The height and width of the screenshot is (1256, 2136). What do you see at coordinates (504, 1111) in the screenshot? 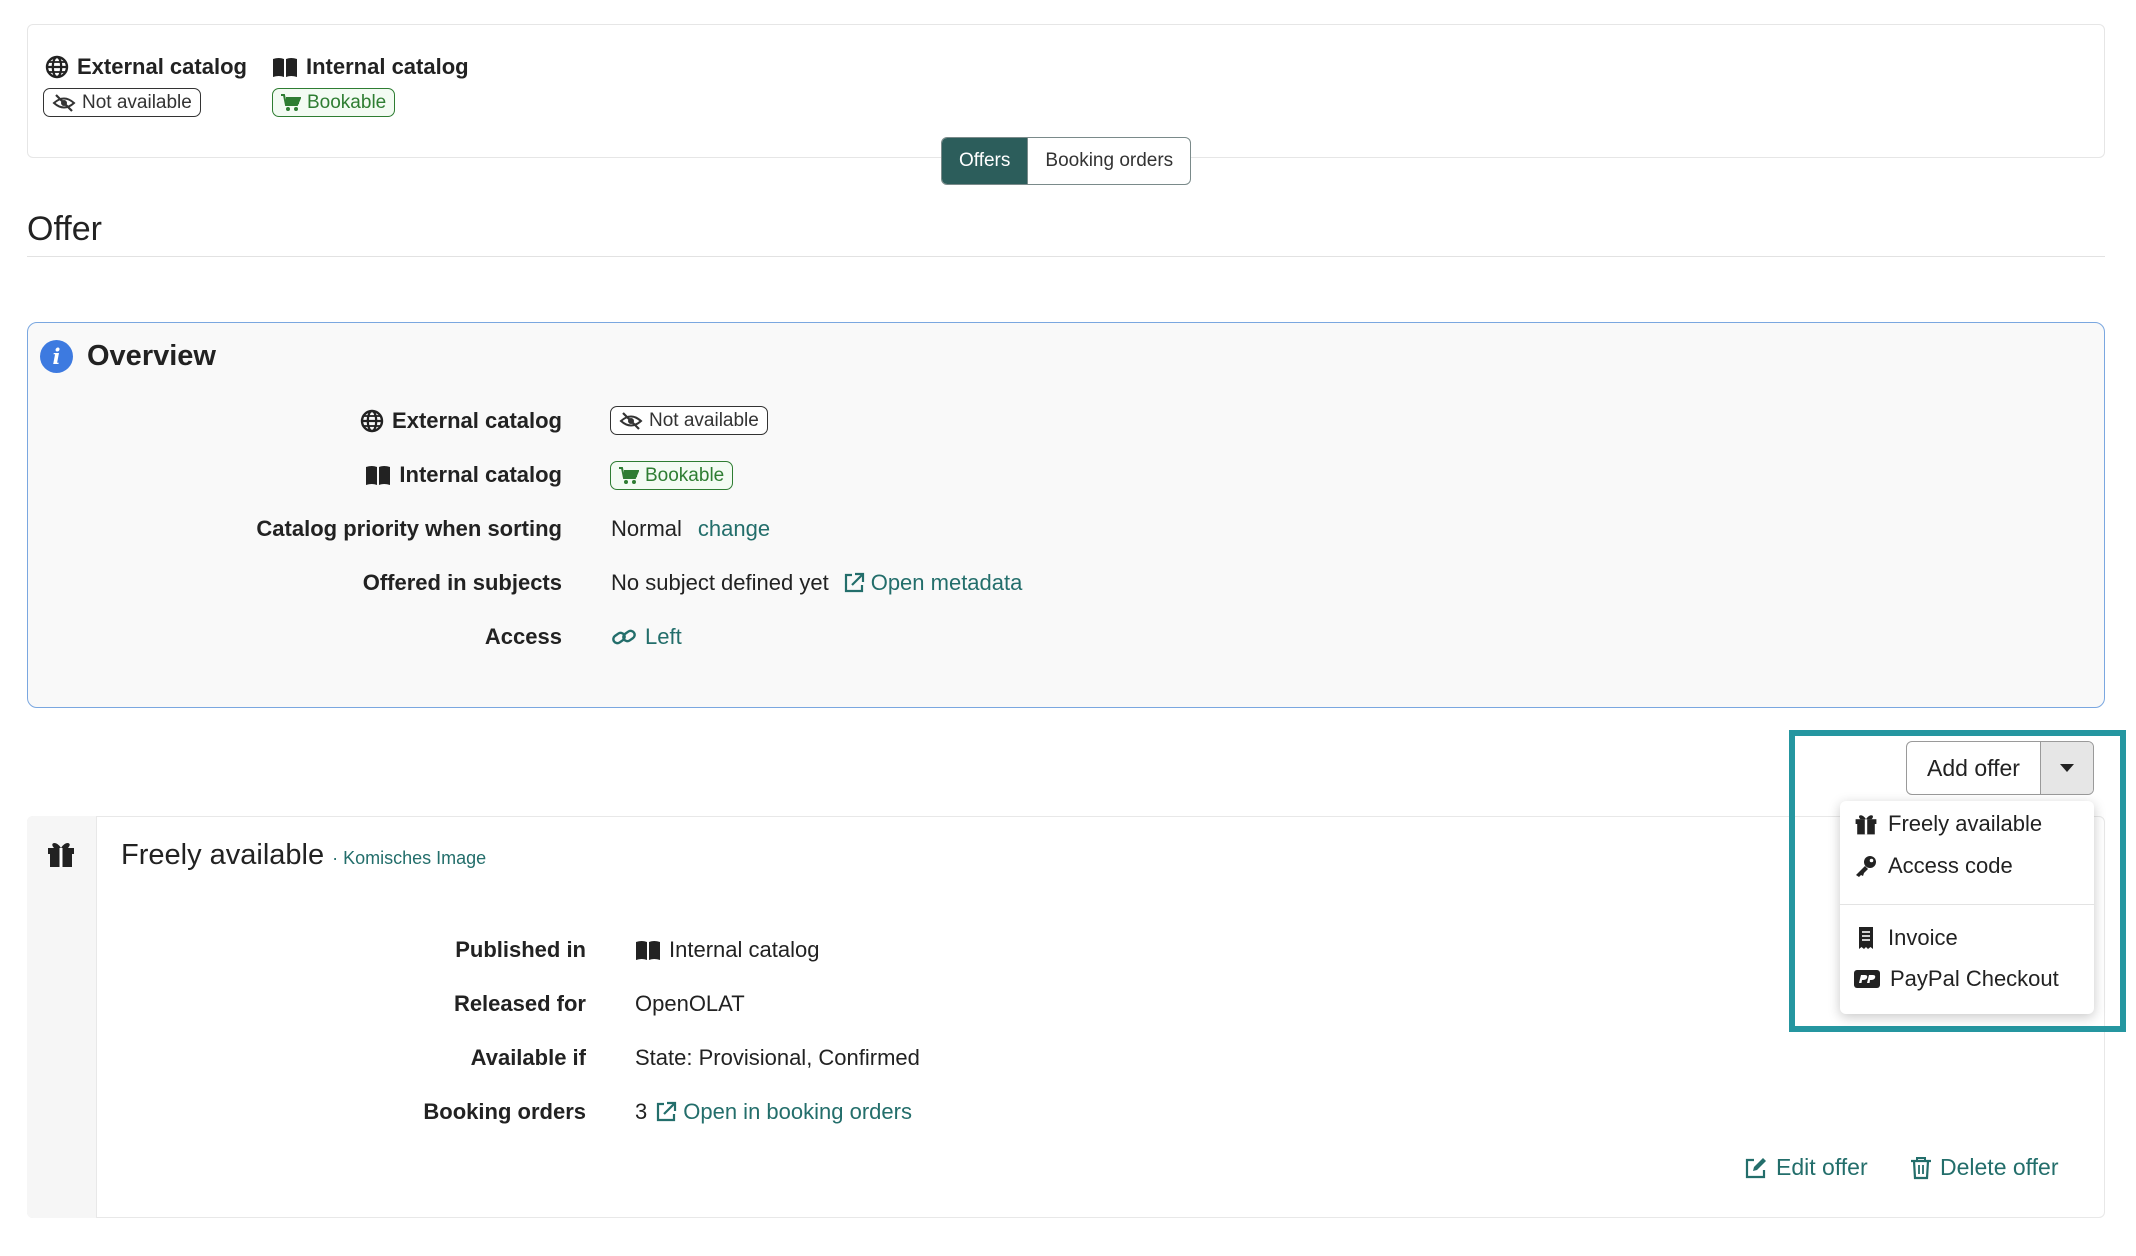
I see `booking-orders-label: Booking orders` at bounding box center [504, 1111].